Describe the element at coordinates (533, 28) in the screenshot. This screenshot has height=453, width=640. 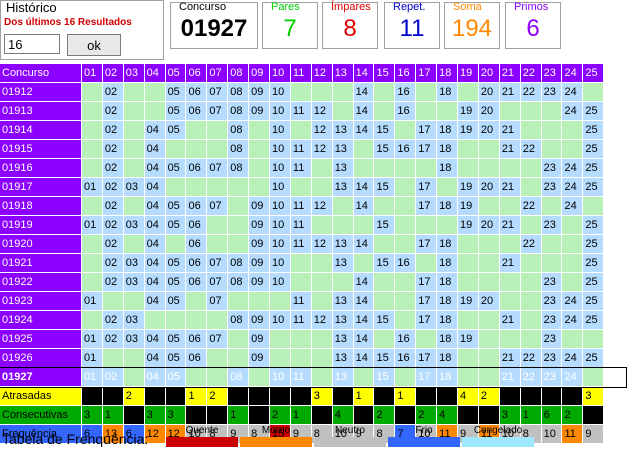
I see `stat-value: 6` at that location.